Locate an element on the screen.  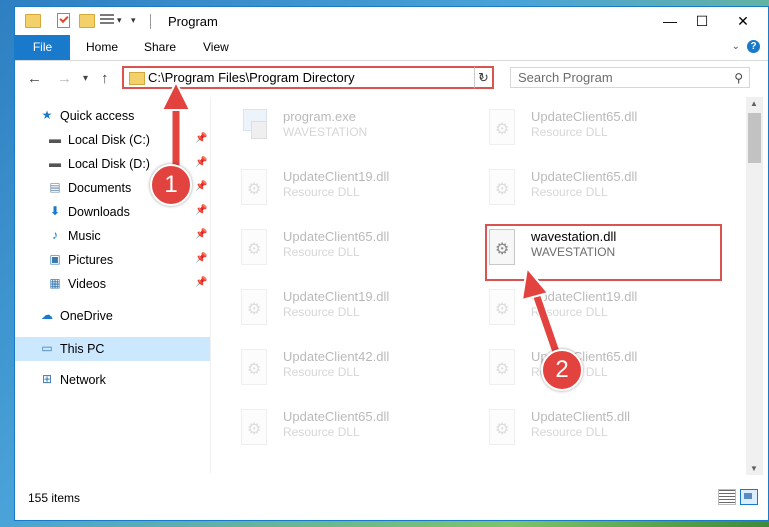
step-1-badge: 1 is located at coordinates (171, 185).